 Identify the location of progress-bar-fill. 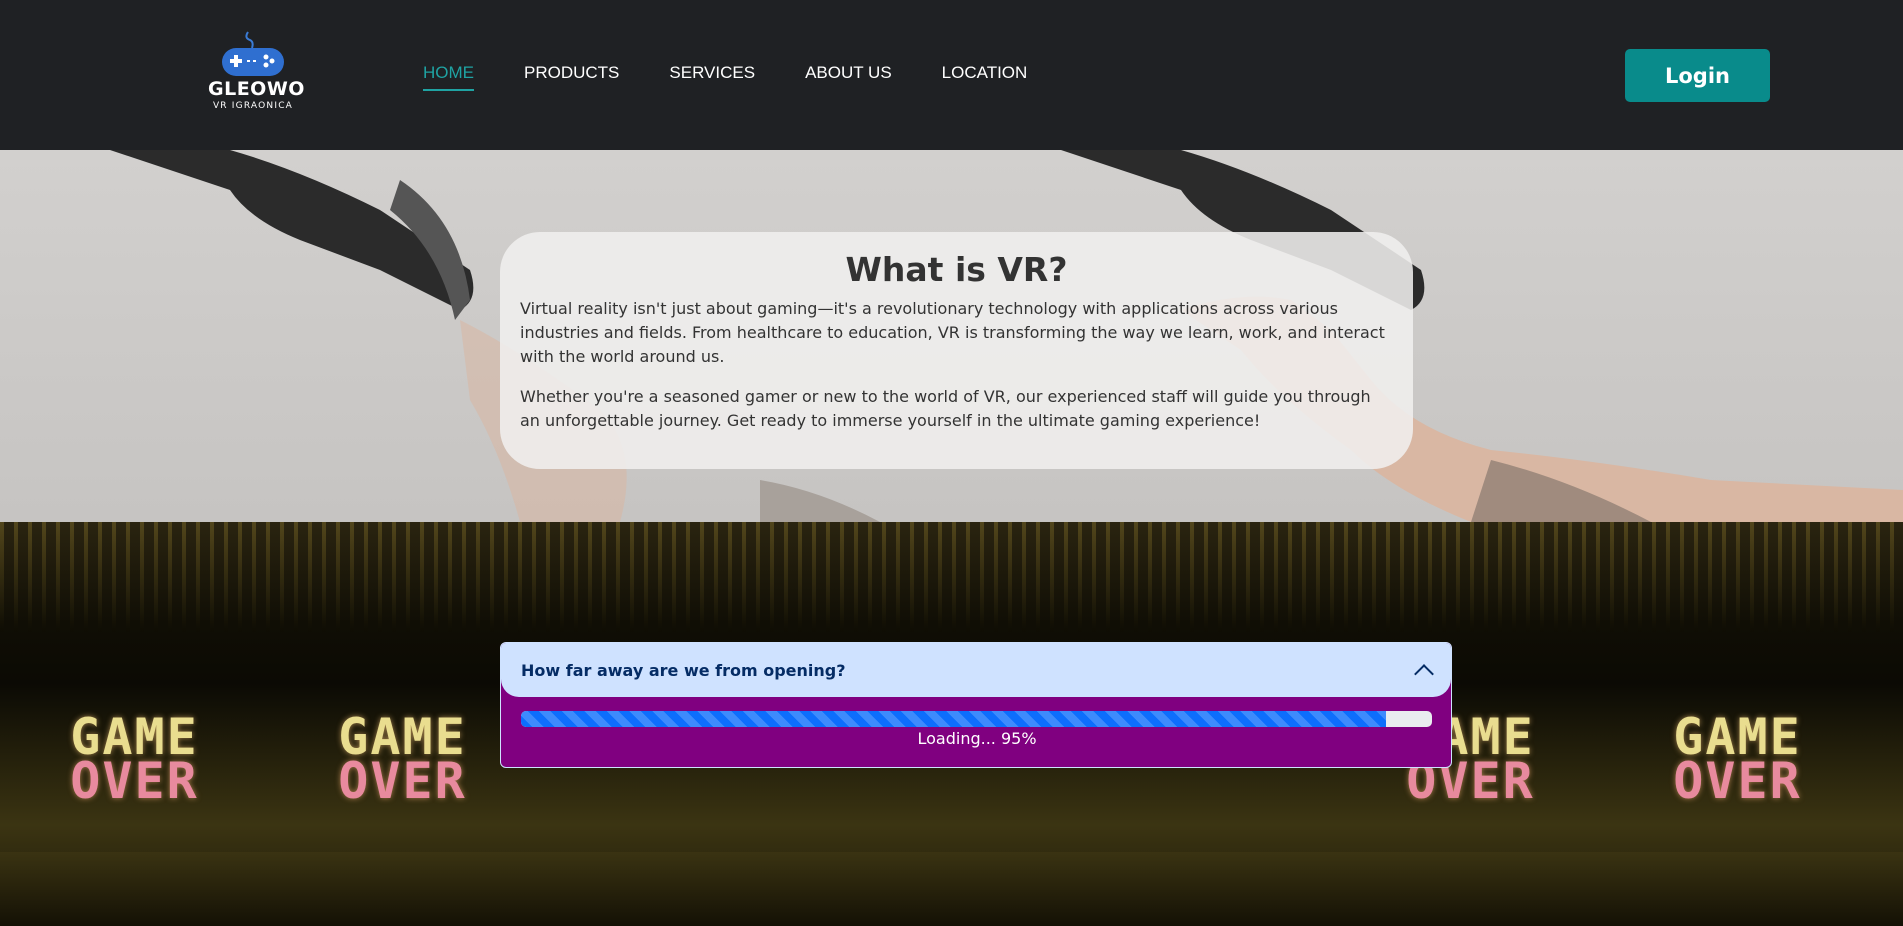
(954, 719).